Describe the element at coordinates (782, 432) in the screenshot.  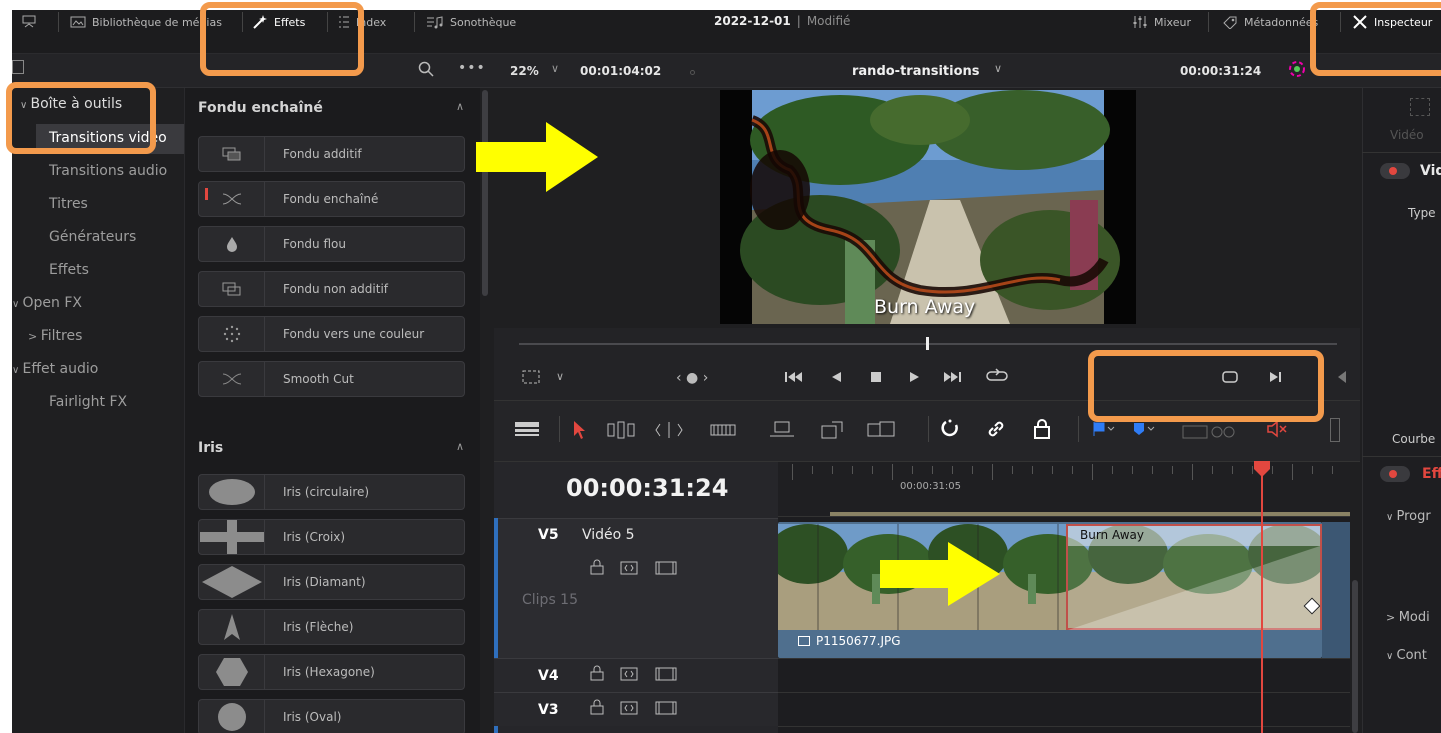
I see `insert-clip-icon` at that location.